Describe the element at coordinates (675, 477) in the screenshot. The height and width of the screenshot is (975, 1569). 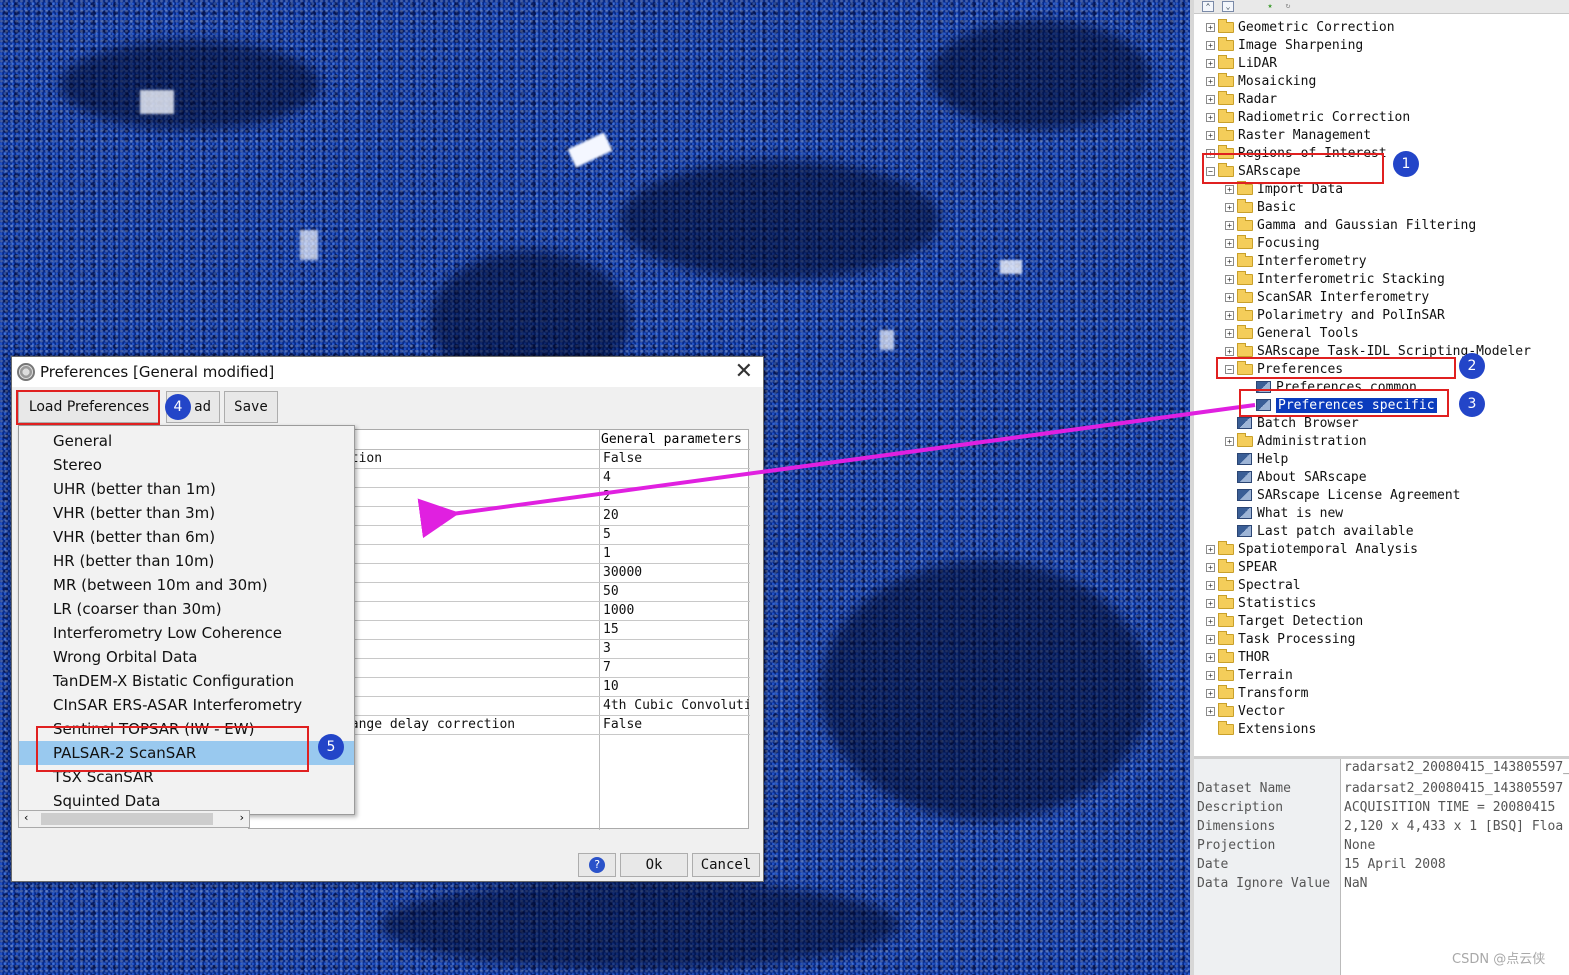
I see `param-value: 4` at that location.